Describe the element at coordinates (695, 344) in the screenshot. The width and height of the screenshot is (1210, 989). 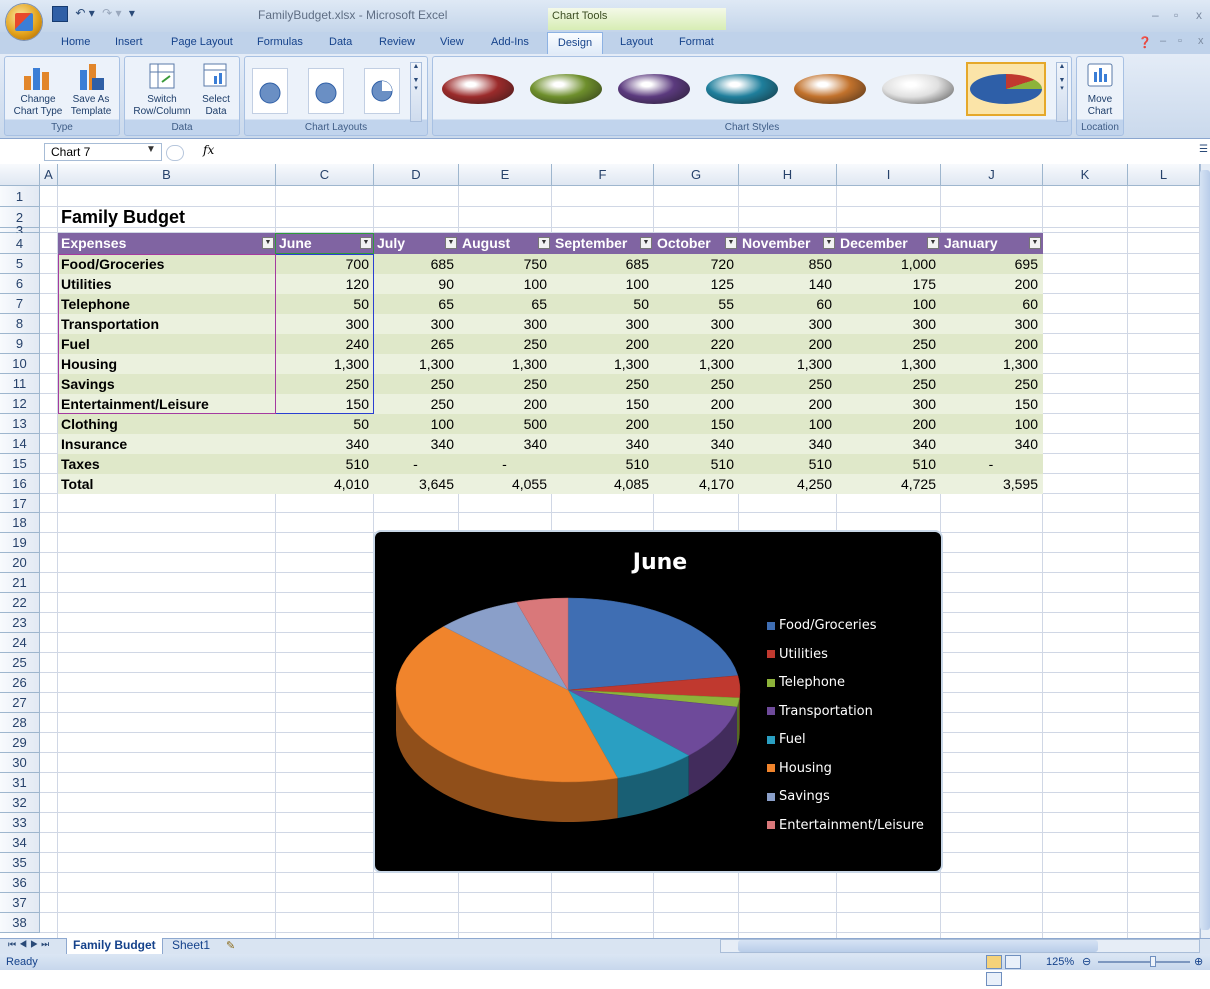
I see `value-cell: 220` at that location.